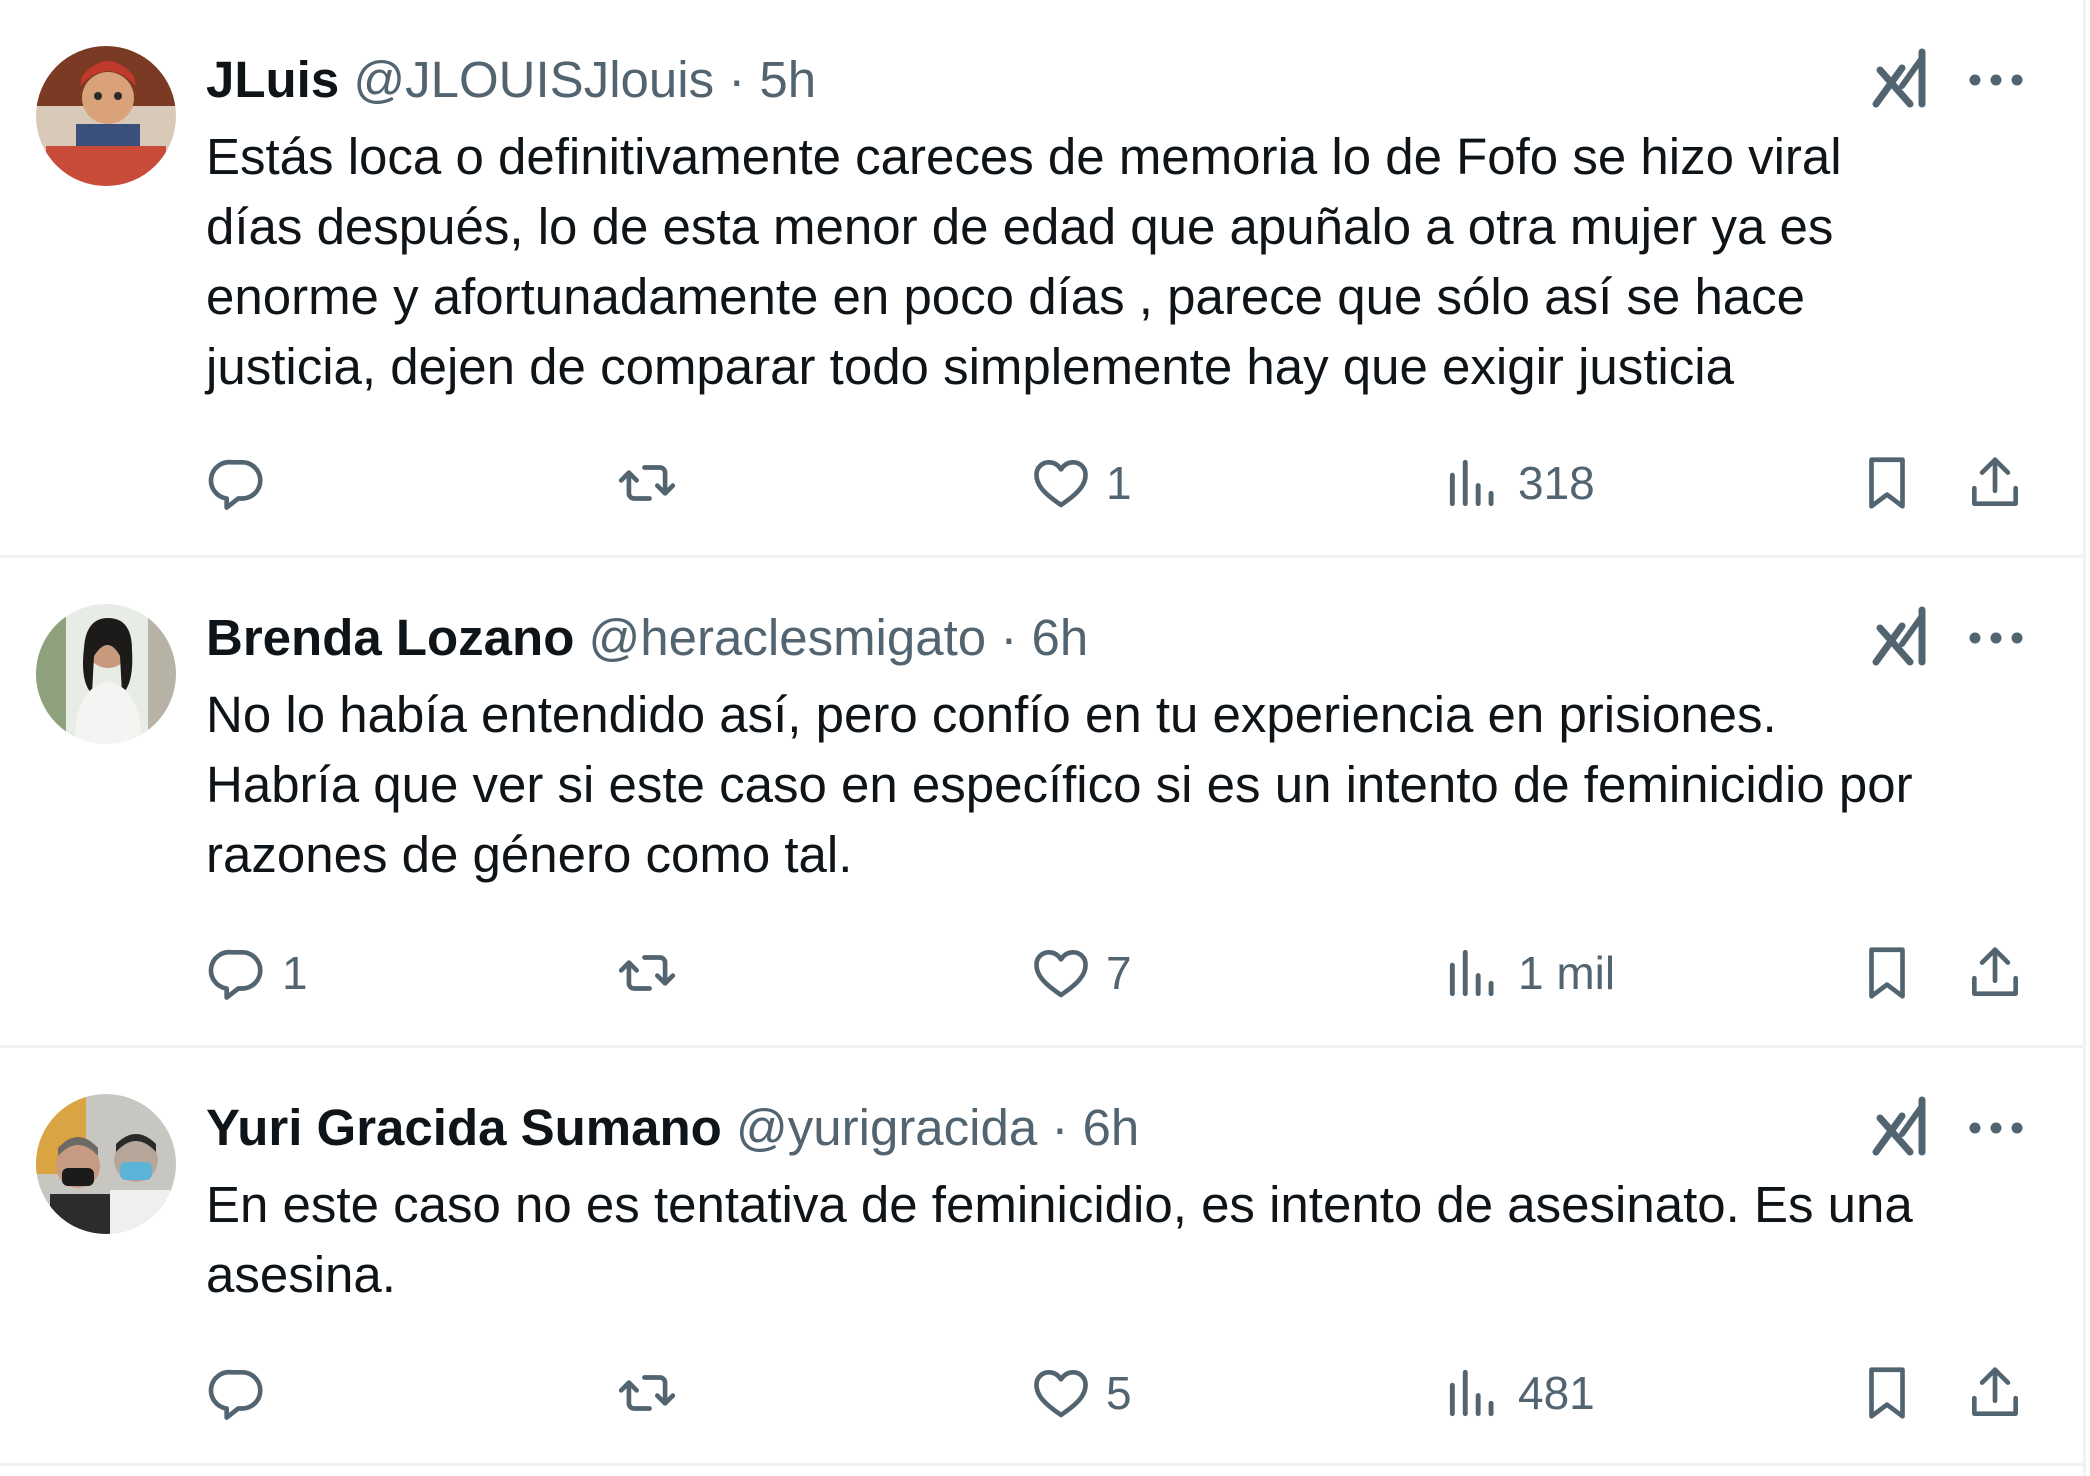 The image size is (2090, 1476). I want to click on reply-button: 1, so click(257, 973).